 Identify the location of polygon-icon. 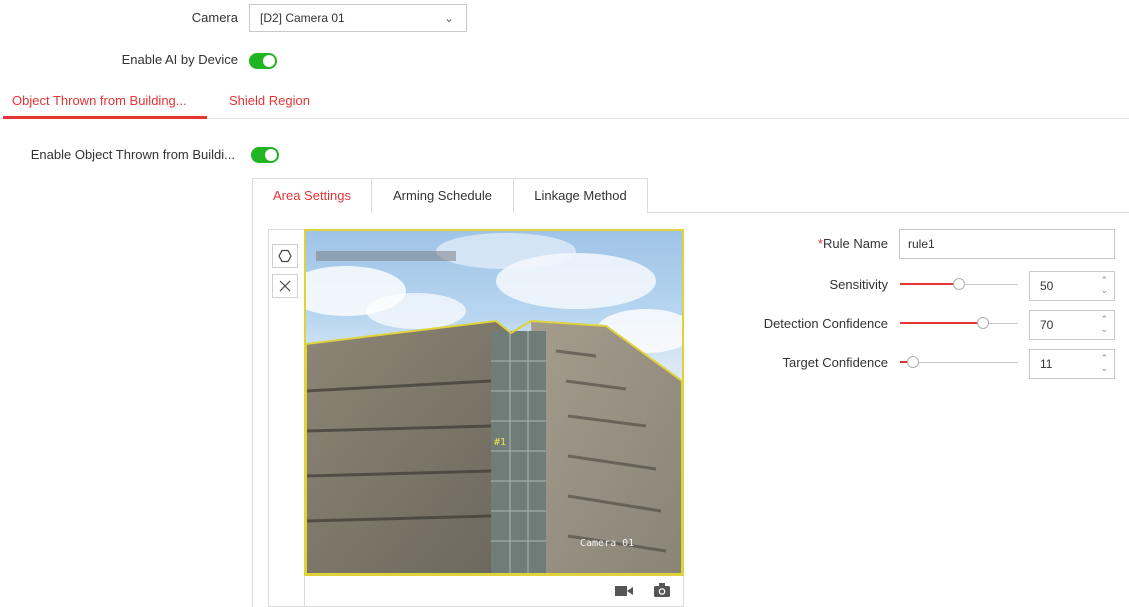
(285, 256).